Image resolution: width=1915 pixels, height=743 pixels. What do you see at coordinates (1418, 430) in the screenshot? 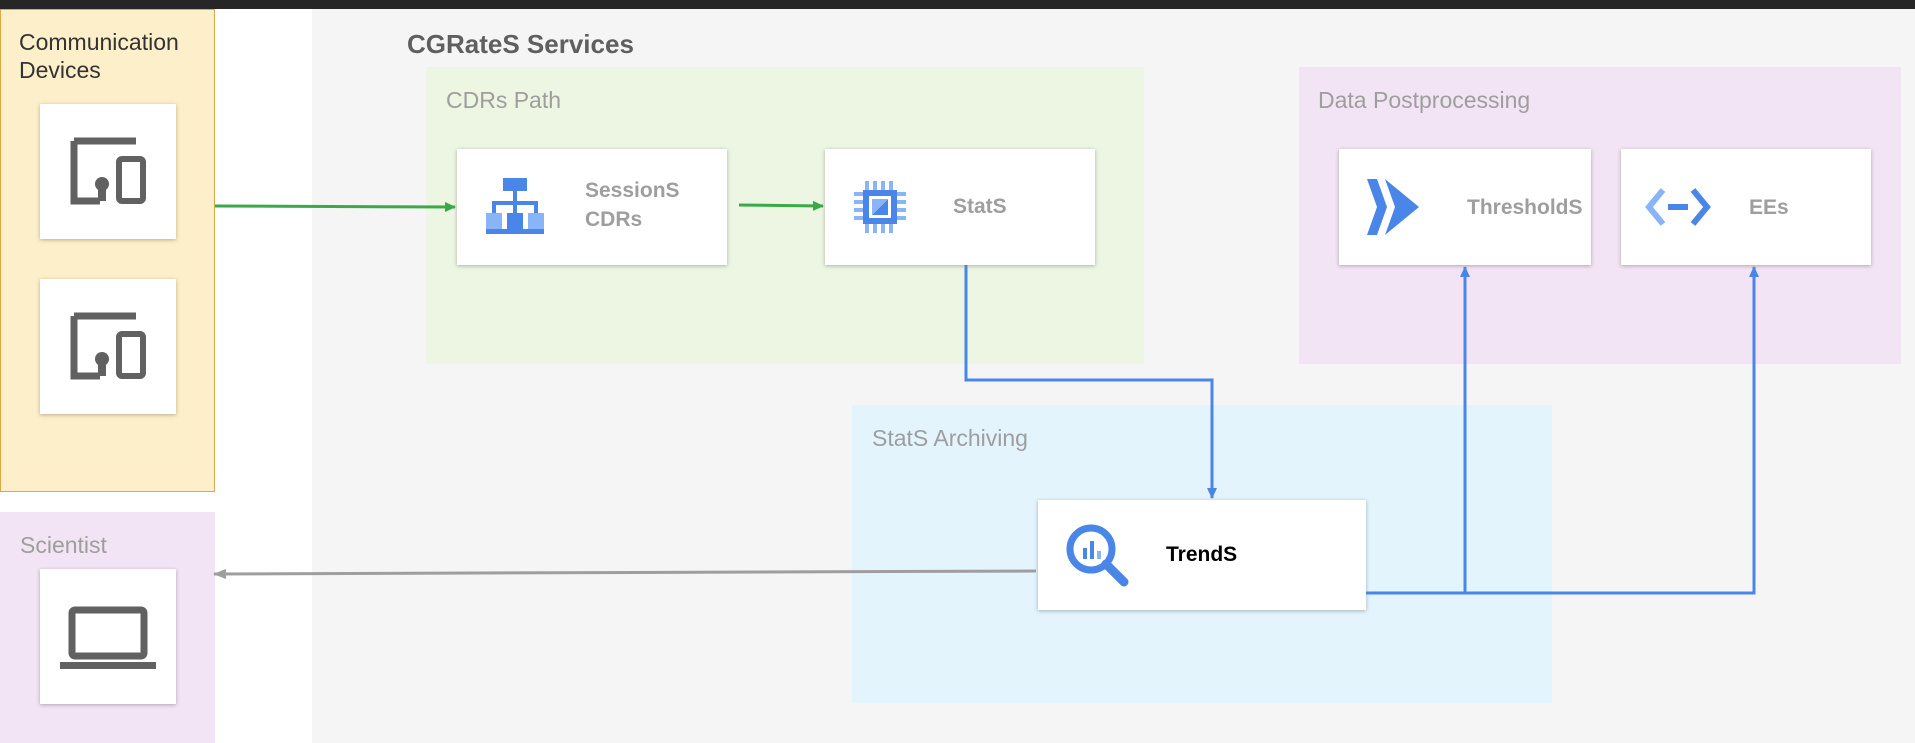
I see `trends-to-thresholds-arrow` at bounding box center [1418, 430].